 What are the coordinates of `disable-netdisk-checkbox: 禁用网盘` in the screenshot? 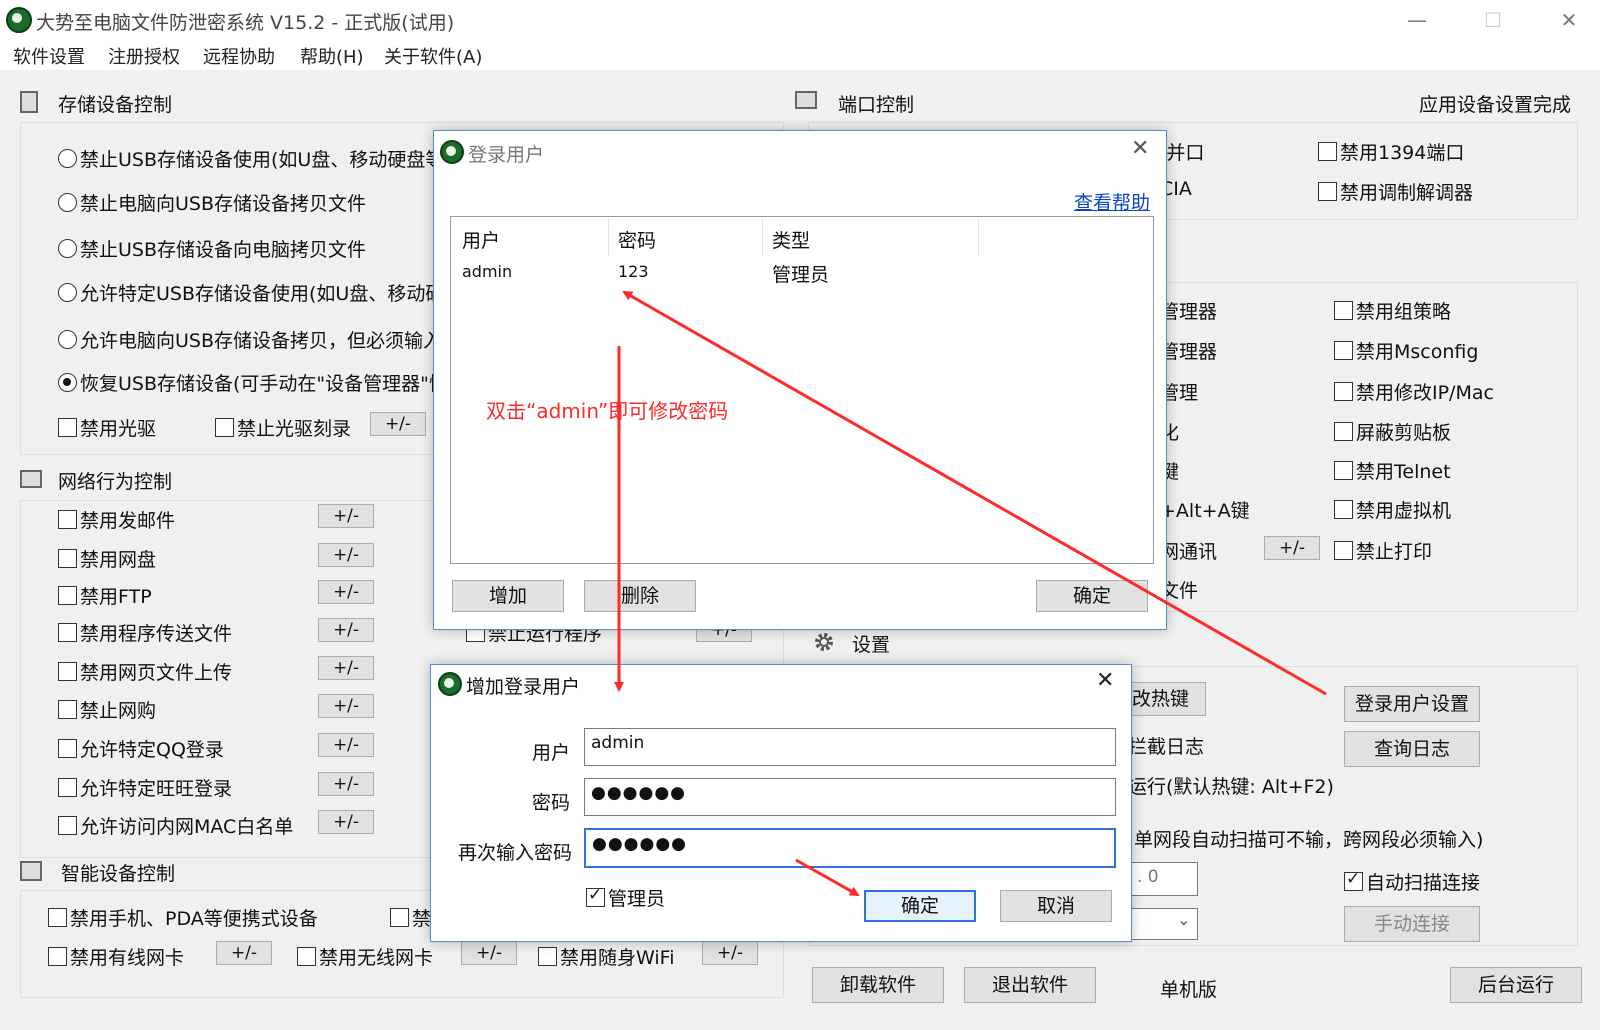 It's located at (107, 558).